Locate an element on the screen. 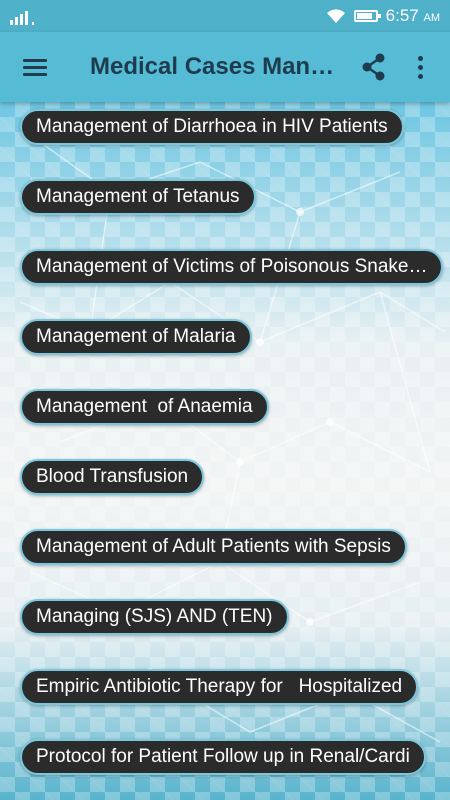 This screenshot has height=800, width=450. share-icon is located at coordinates (373, 67).